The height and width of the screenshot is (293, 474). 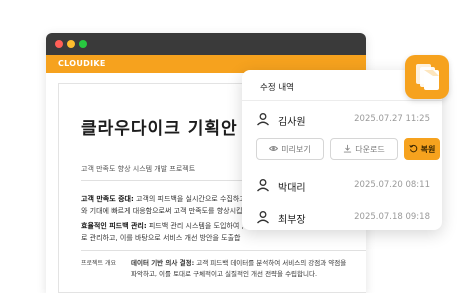 What do you see at coordinates (274, 148) in the screenshot?
I see `eye-icon` at bounding box center [274, 148].